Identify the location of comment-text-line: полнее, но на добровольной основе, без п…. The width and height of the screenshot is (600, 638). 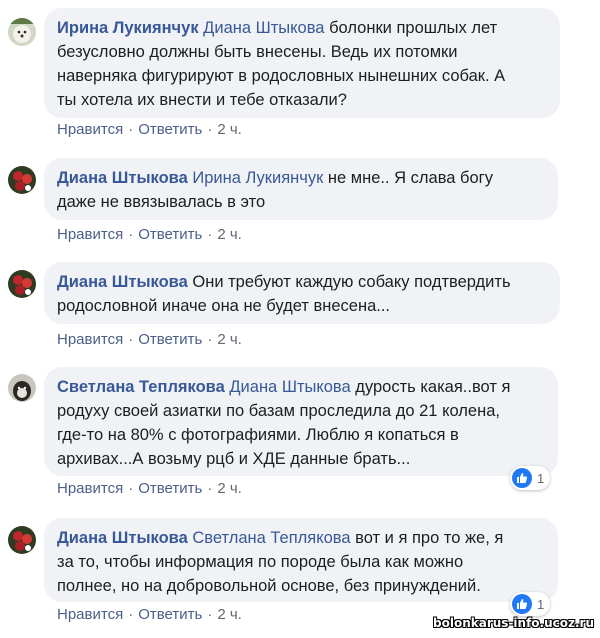
(269, 586).